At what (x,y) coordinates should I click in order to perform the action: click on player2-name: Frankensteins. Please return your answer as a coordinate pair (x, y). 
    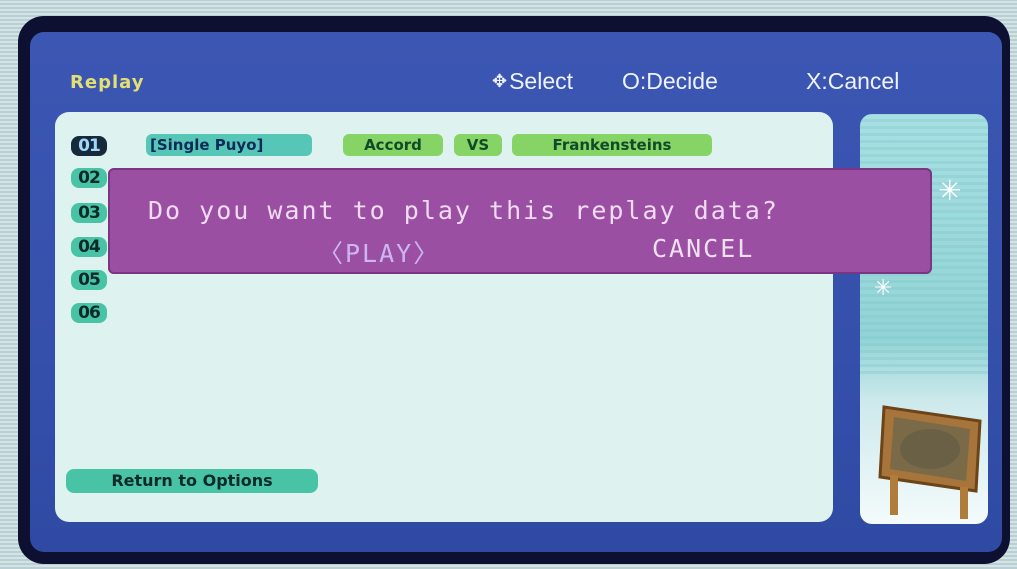
    Looking at the image, I should click on (612, 145).